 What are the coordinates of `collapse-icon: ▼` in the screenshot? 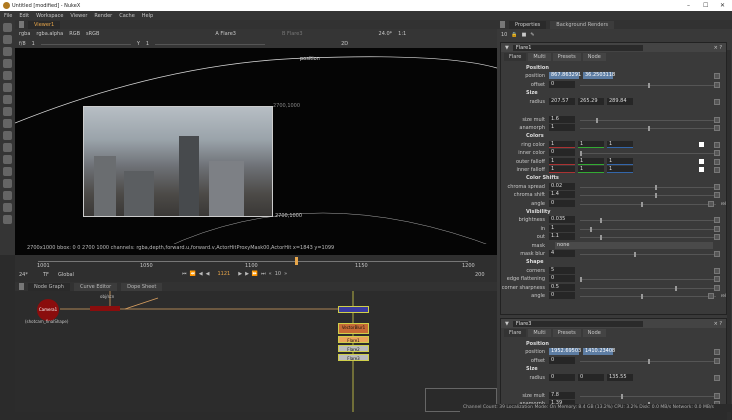 It's located at (507, 324).